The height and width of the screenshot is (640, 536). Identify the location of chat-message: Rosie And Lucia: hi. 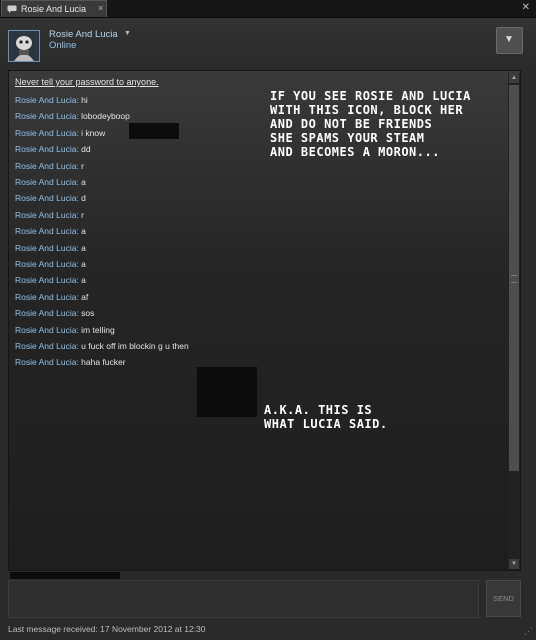
(51, 100).